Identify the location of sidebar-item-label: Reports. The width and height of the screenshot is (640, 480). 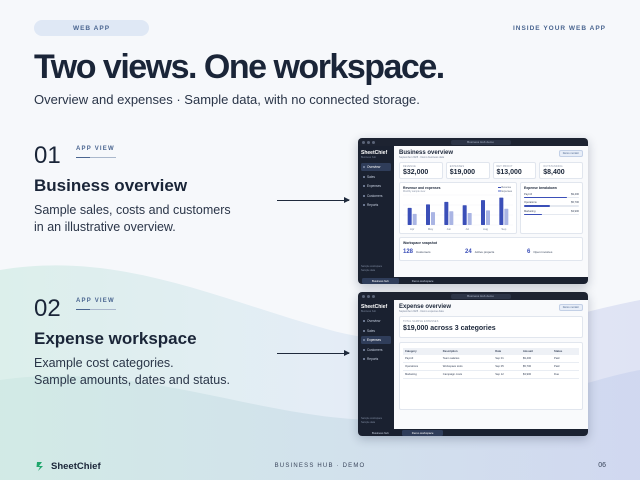
(373, 359).